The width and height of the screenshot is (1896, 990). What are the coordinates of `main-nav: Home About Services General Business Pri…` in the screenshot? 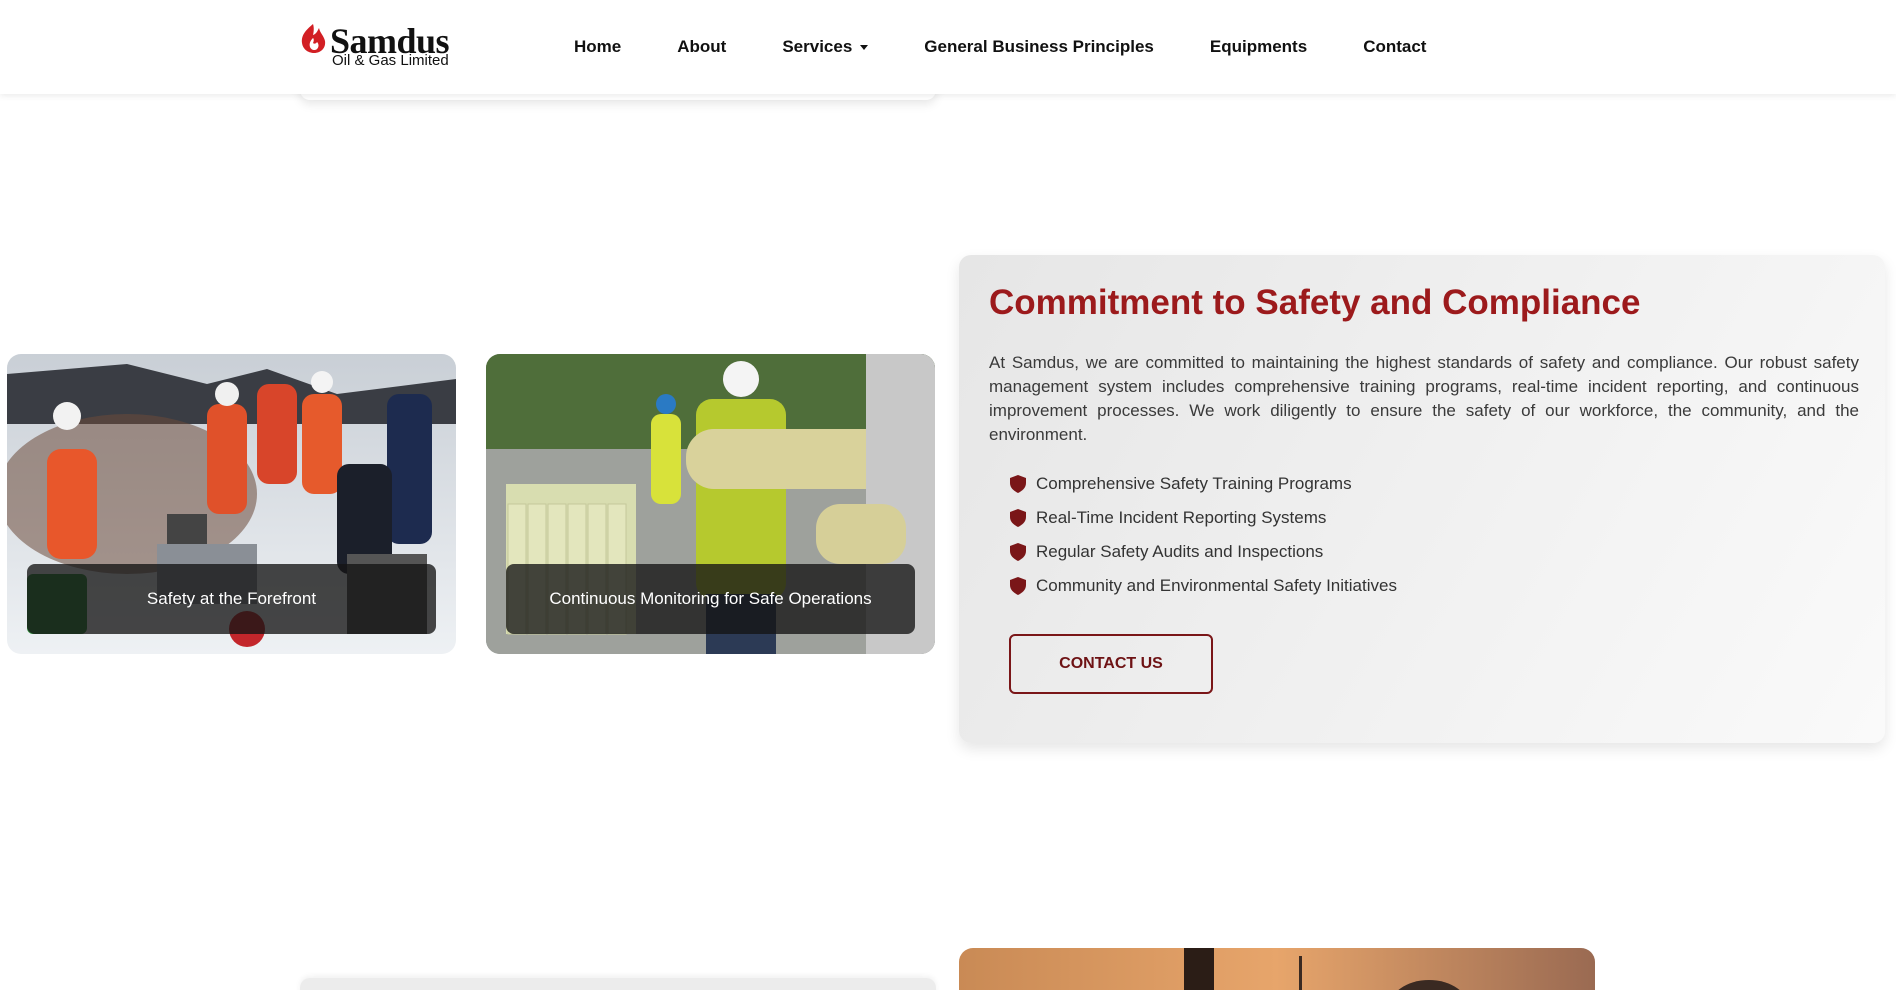 It's located at (1028, 47).